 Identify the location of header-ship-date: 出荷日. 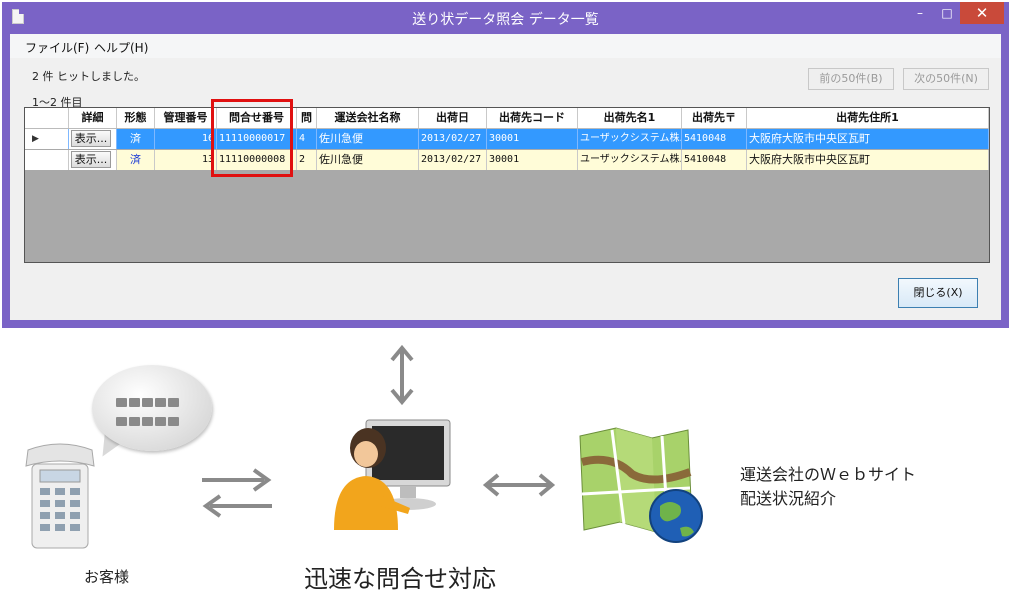
(453, 118).